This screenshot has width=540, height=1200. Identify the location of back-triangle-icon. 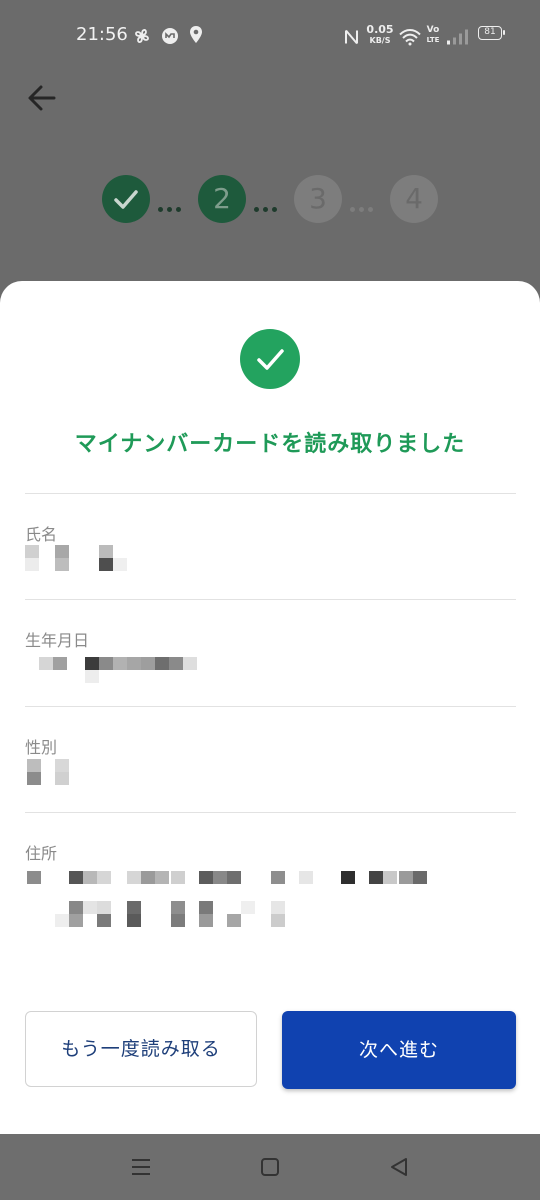
(399, 1167).